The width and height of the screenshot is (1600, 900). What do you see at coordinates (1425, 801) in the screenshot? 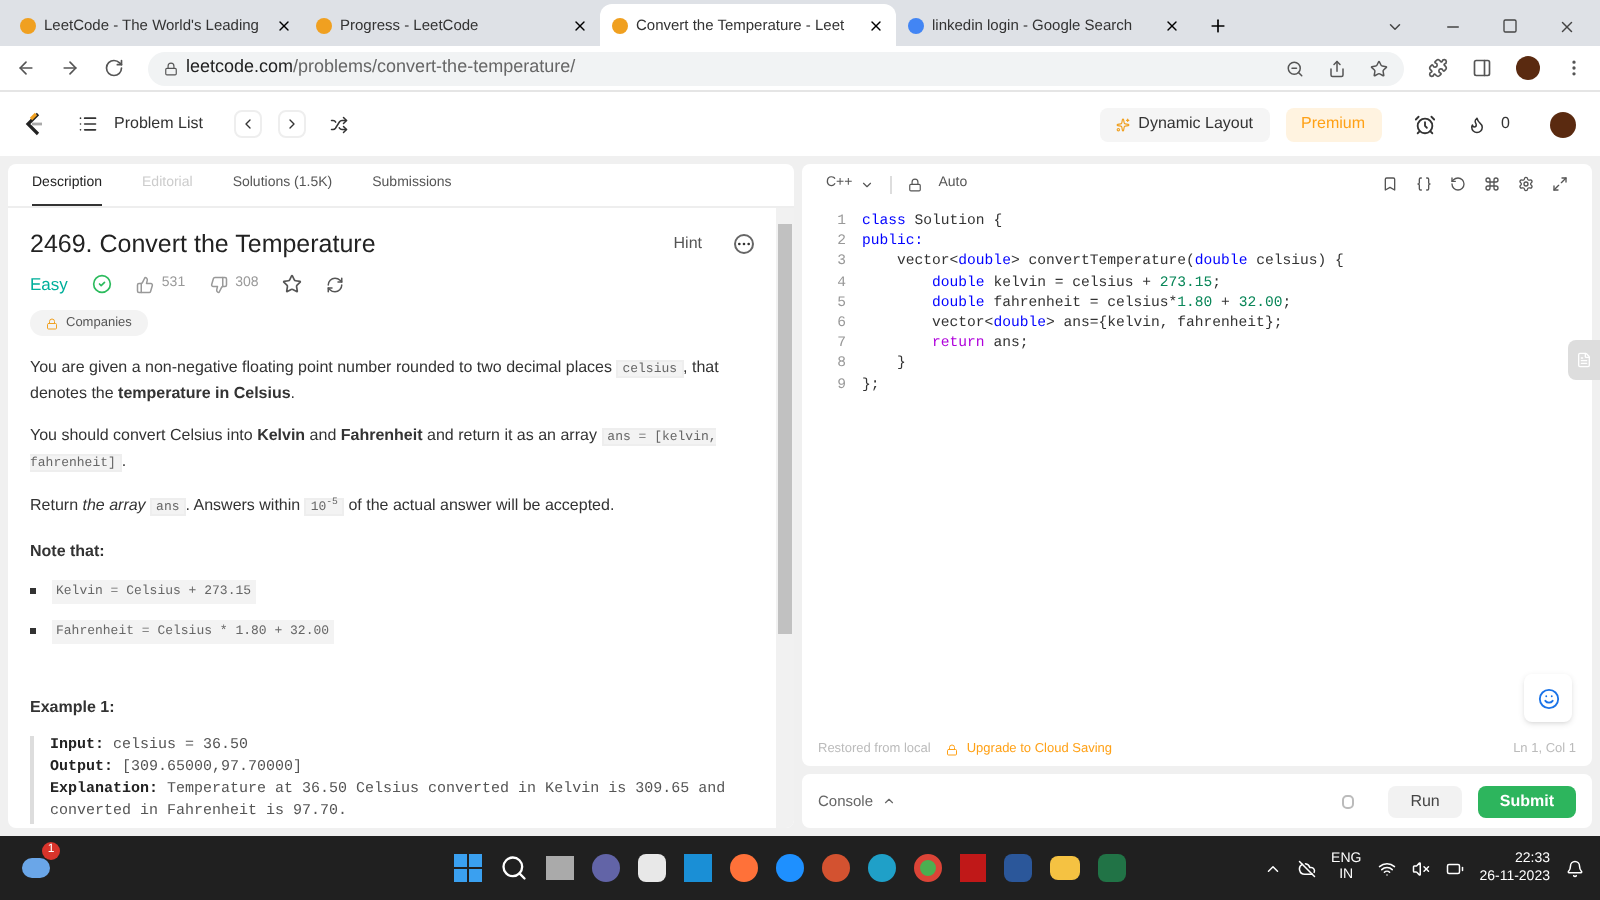
I see `run-button: Run` at bounding box center [1425, 801].